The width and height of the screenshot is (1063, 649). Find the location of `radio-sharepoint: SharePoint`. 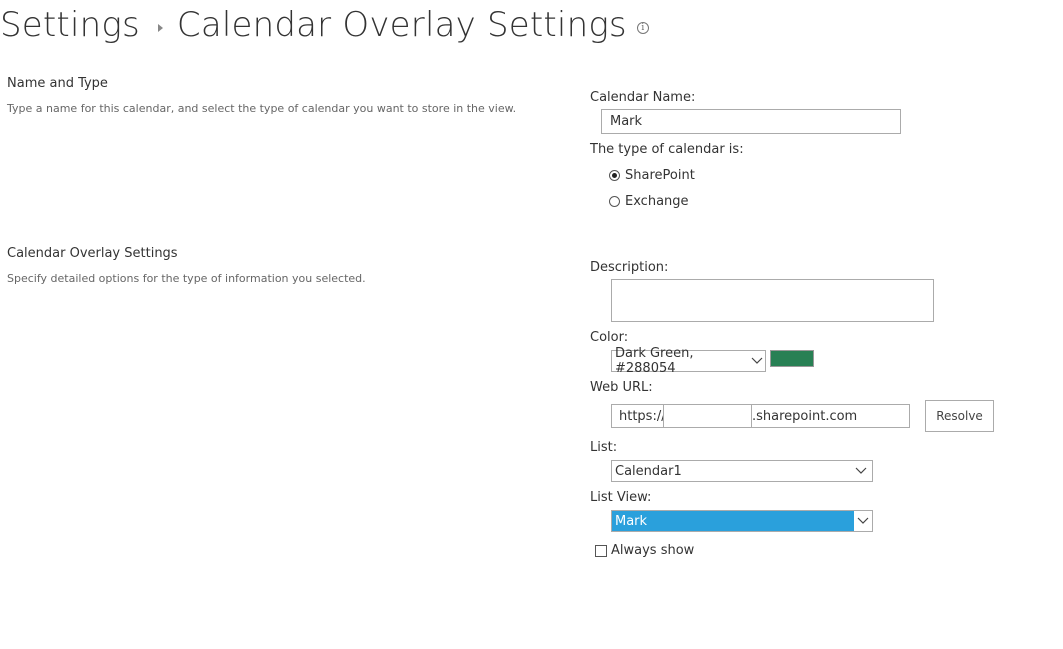

radio-sharepoint: SharePoint is located at coordinates (652, 175).